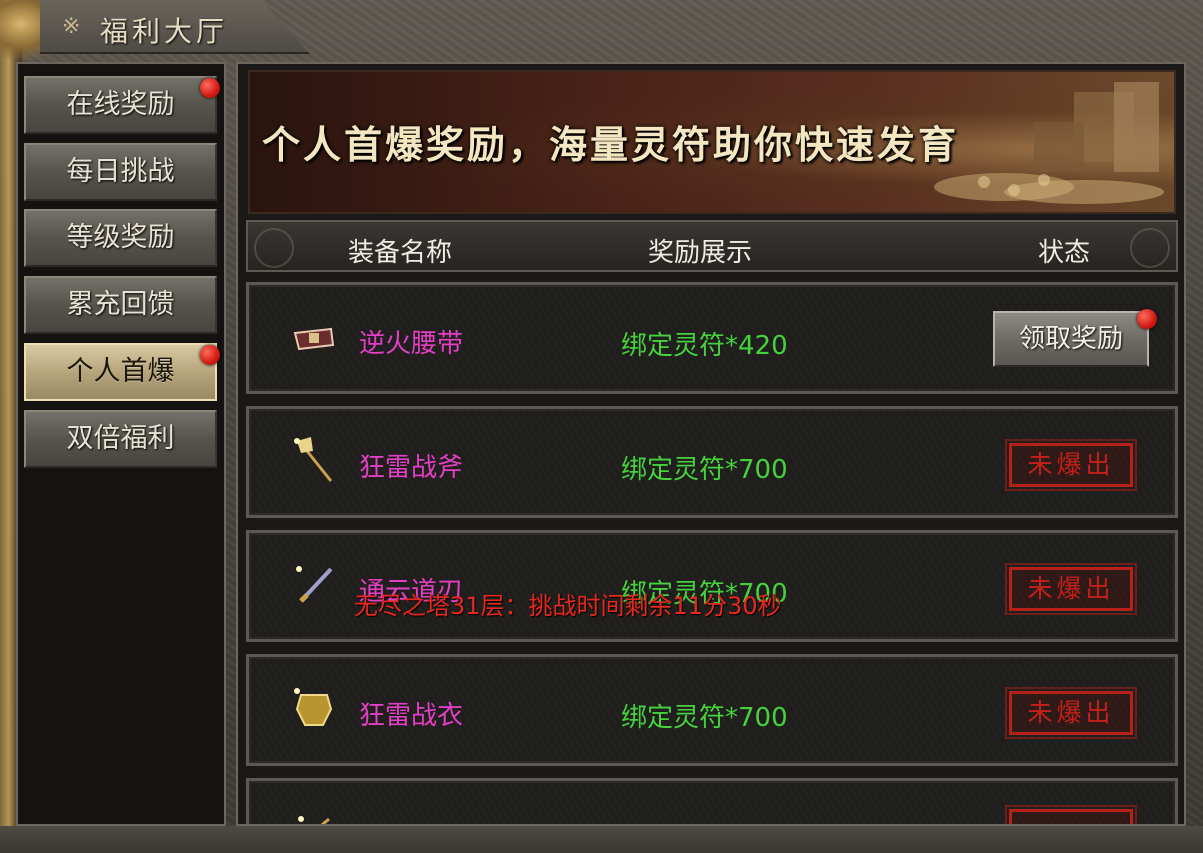  Describe the element at coordinates (411, 716) in the screenshot. I see `item-name: 狂雷战衣` at that location.